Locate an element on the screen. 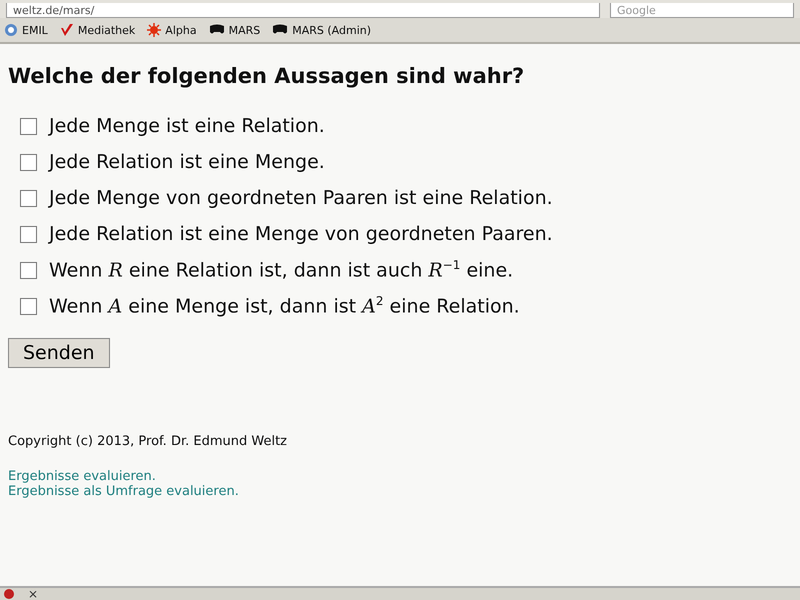 Image resolution: width=800 pixels, height=600 pixels. bookmark-link: MARS is located at coordinates (234, 30).